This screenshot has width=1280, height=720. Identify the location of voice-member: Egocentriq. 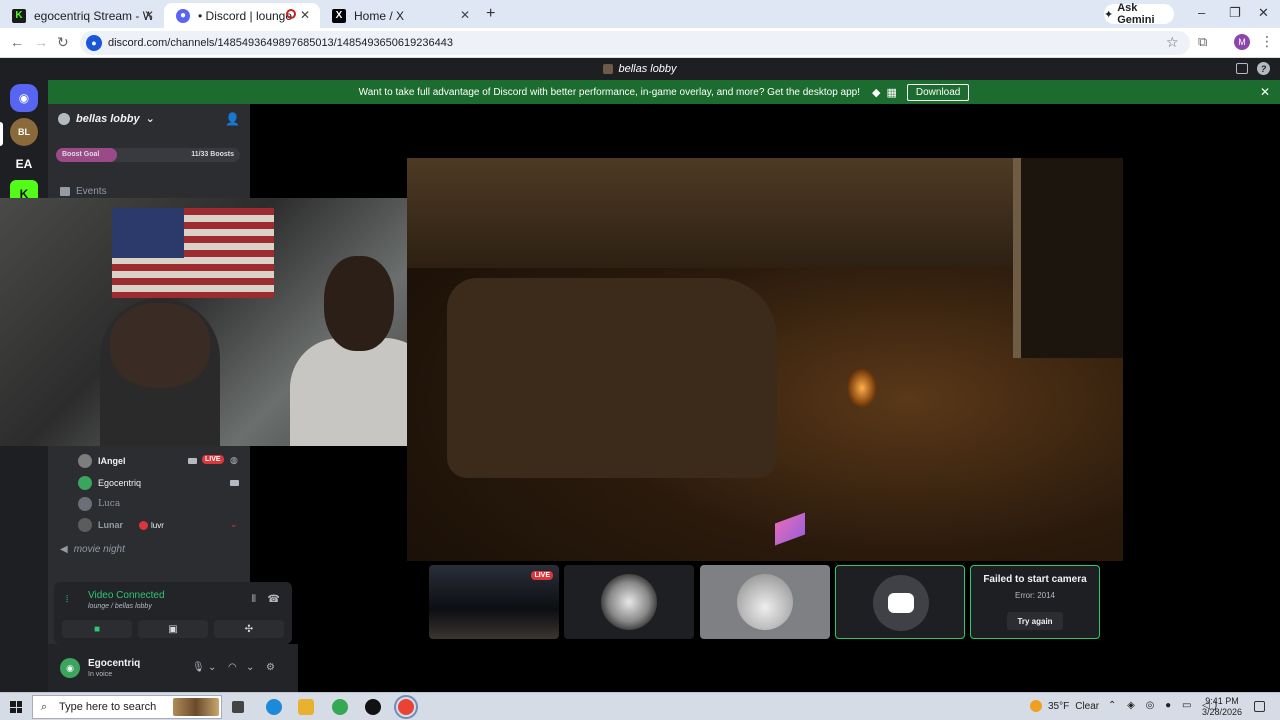
(158, 483).